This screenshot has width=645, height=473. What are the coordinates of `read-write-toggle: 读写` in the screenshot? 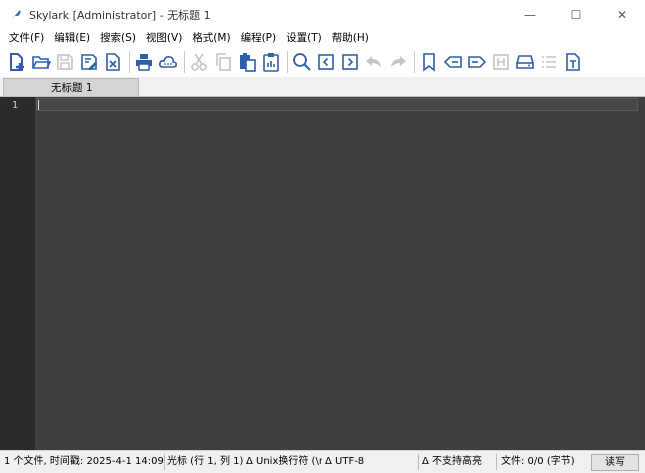 It's located at (615, 462).